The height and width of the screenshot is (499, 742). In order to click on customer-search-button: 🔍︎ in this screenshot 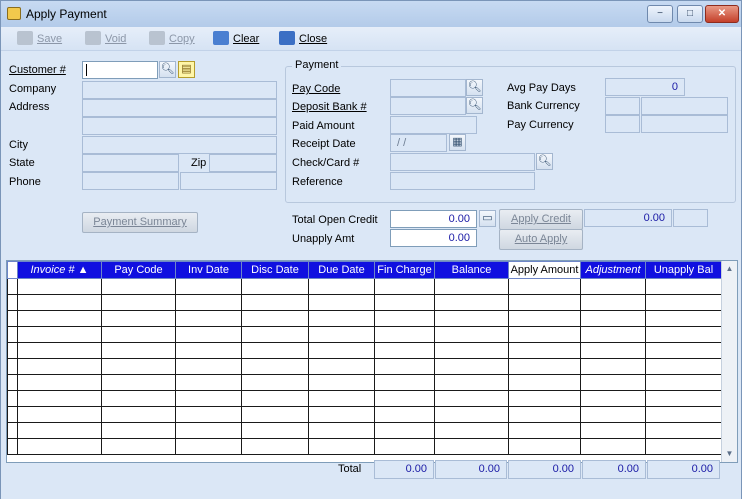, I will do `click(167, 69)`.